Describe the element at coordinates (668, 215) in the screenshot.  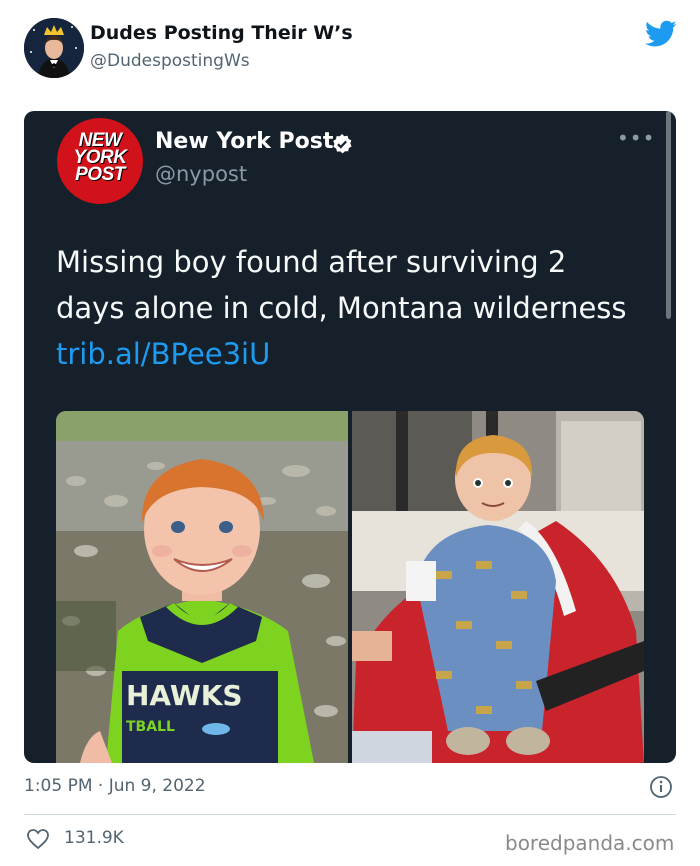
I see `scrollbar` at that location.